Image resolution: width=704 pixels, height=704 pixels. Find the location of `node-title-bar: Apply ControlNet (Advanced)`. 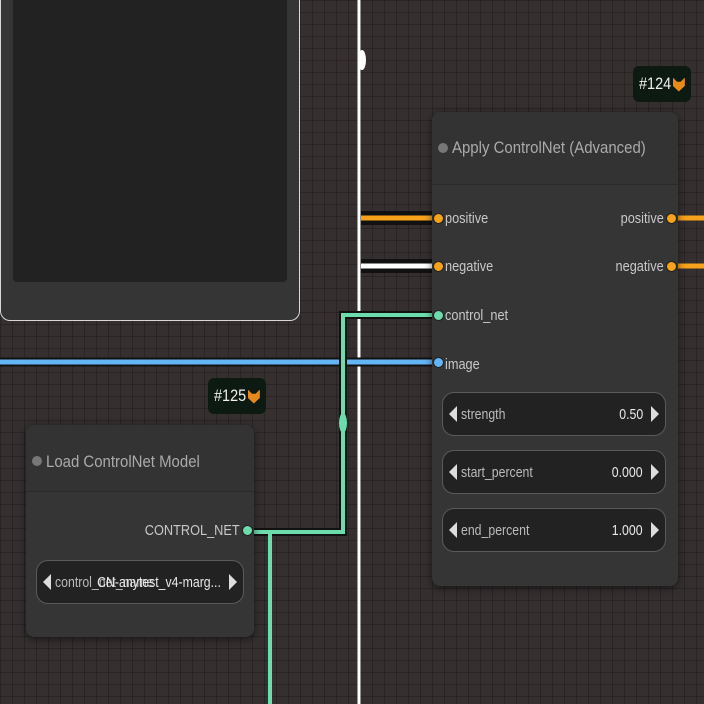

node-title-bar: Apply ControlNet (Advanced) is located at coordinates (555, 148).